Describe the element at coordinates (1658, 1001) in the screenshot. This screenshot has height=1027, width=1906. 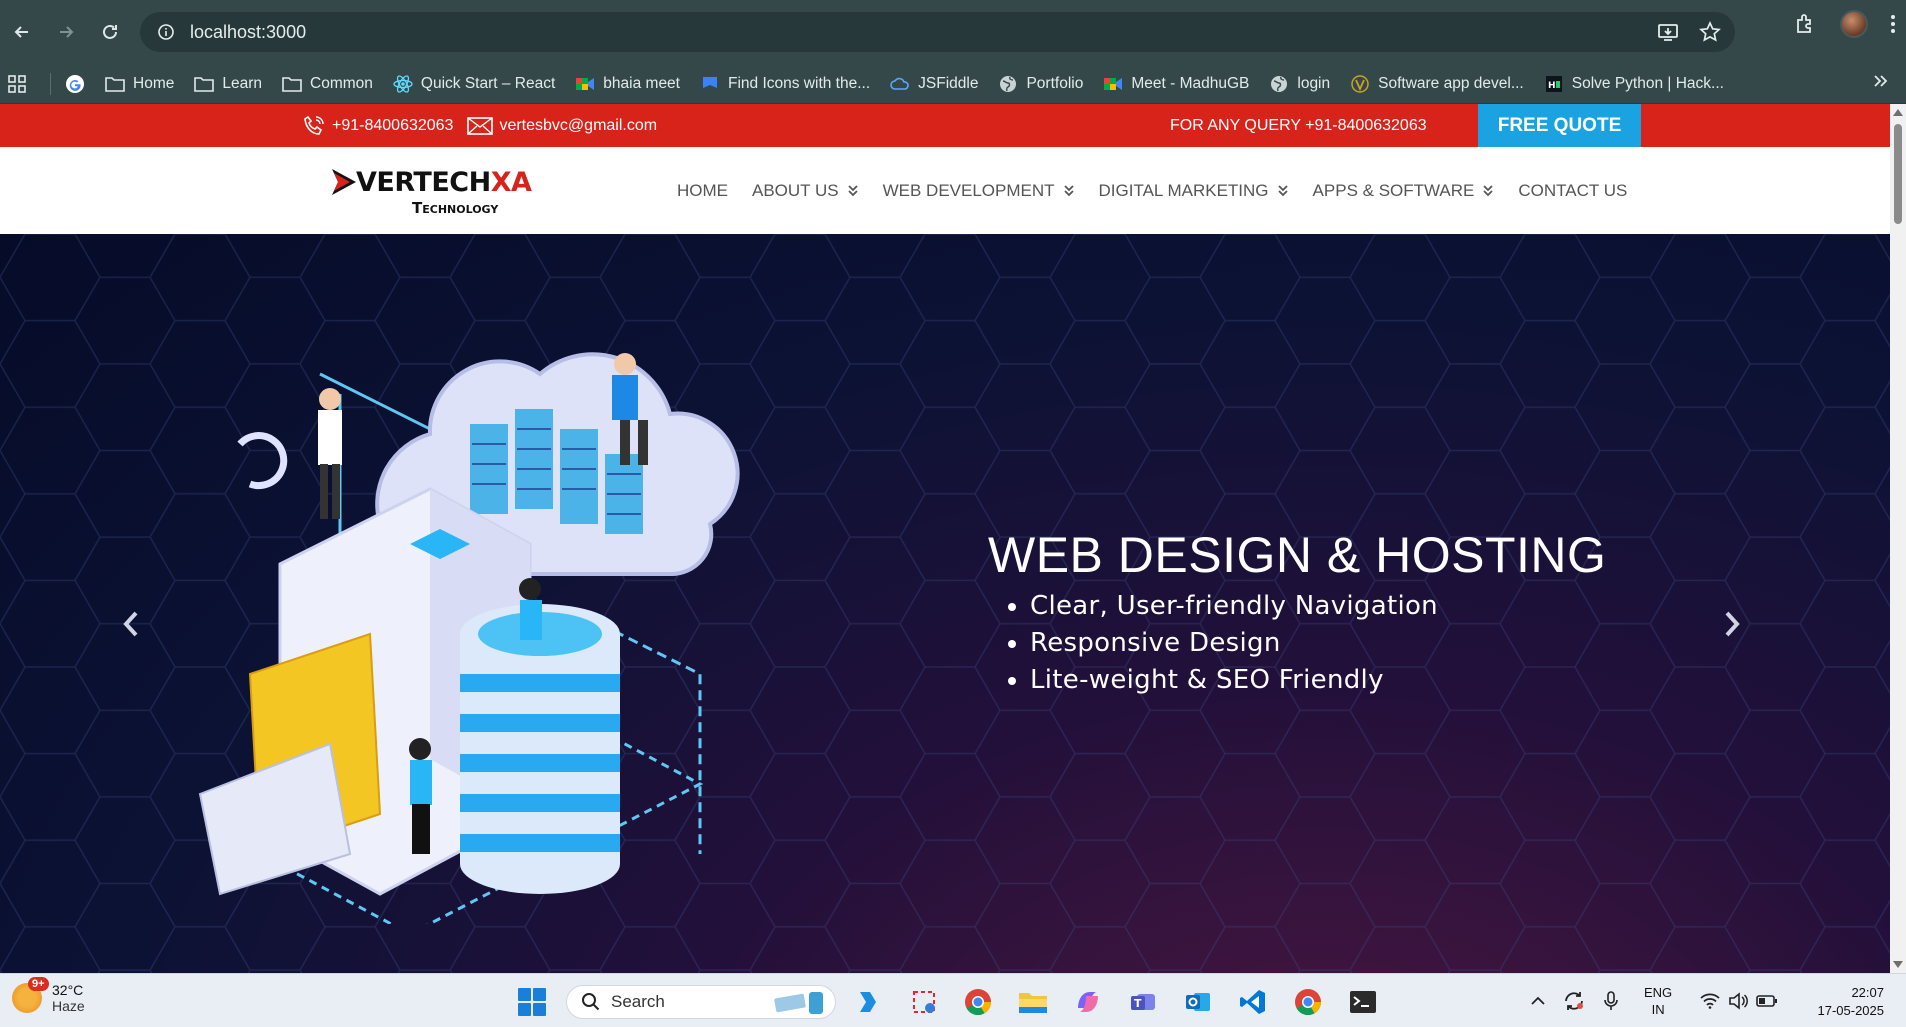
I see `language-indicator: ENG IN` at that location.